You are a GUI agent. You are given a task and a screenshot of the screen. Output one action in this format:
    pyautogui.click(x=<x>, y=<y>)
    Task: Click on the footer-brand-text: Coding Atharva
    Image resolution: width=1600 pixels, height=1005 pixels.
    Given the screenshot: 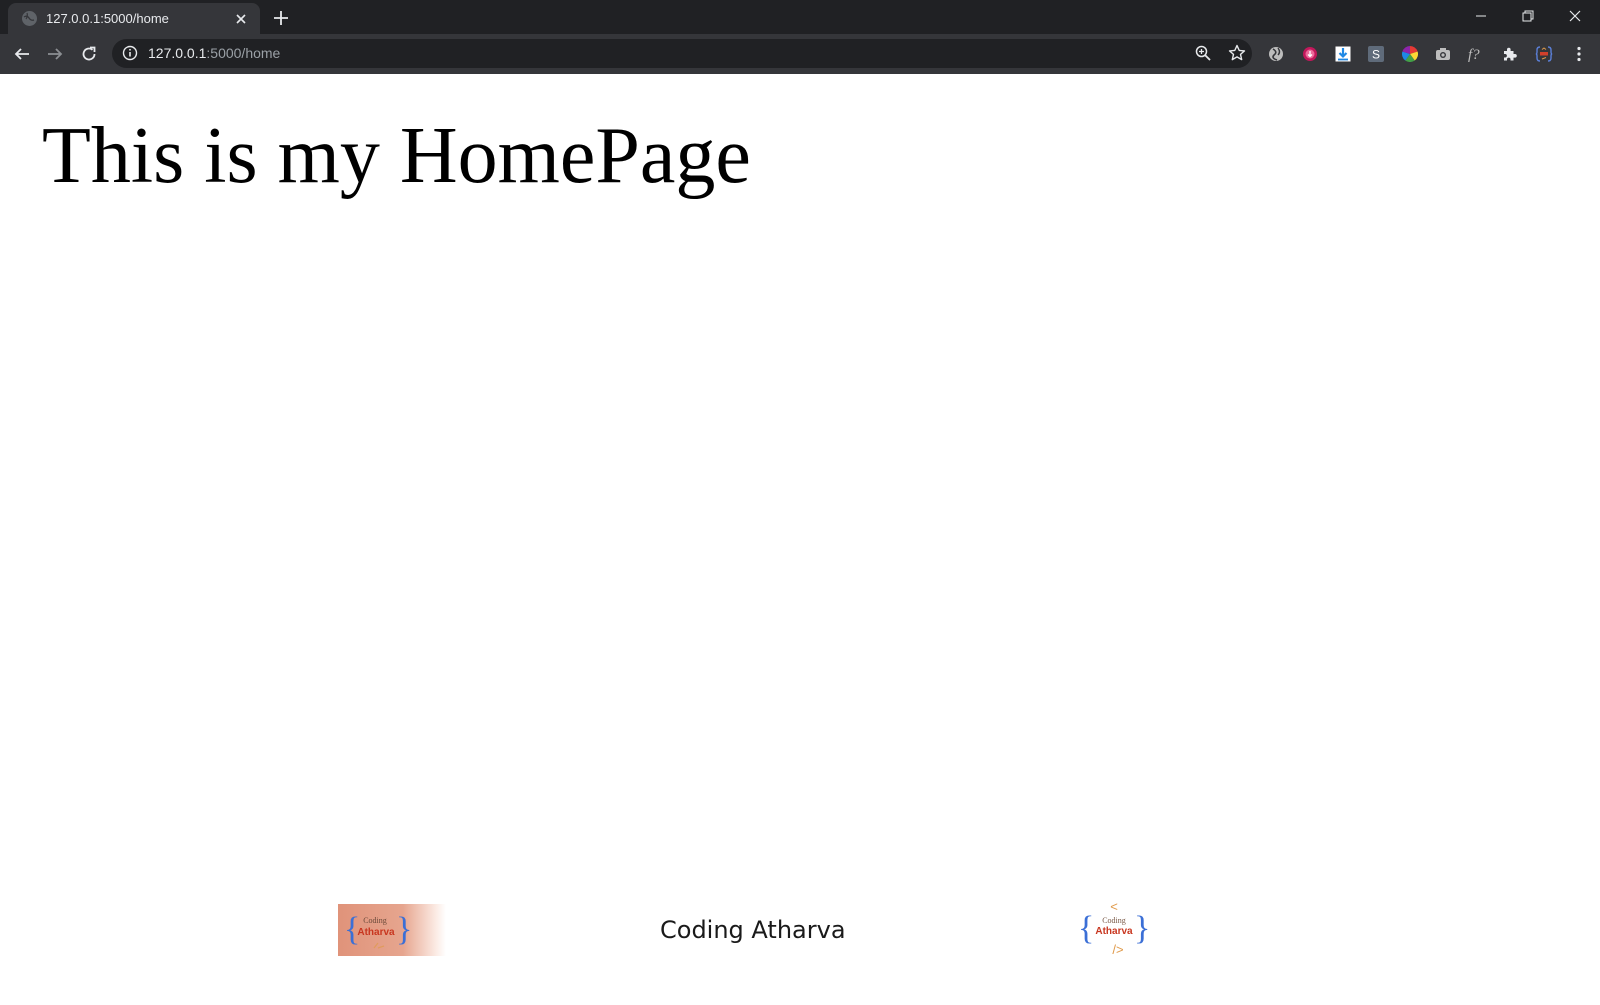 What is the action you would take?
    pyautogui.click(x=753, y=930)
    